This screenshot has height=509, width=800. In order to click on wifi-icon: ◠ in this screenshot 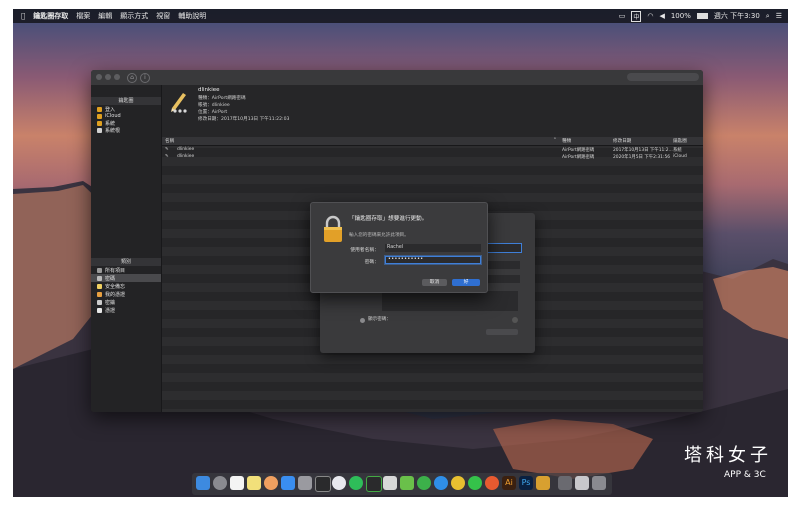, I will do `click(650, 16)`.